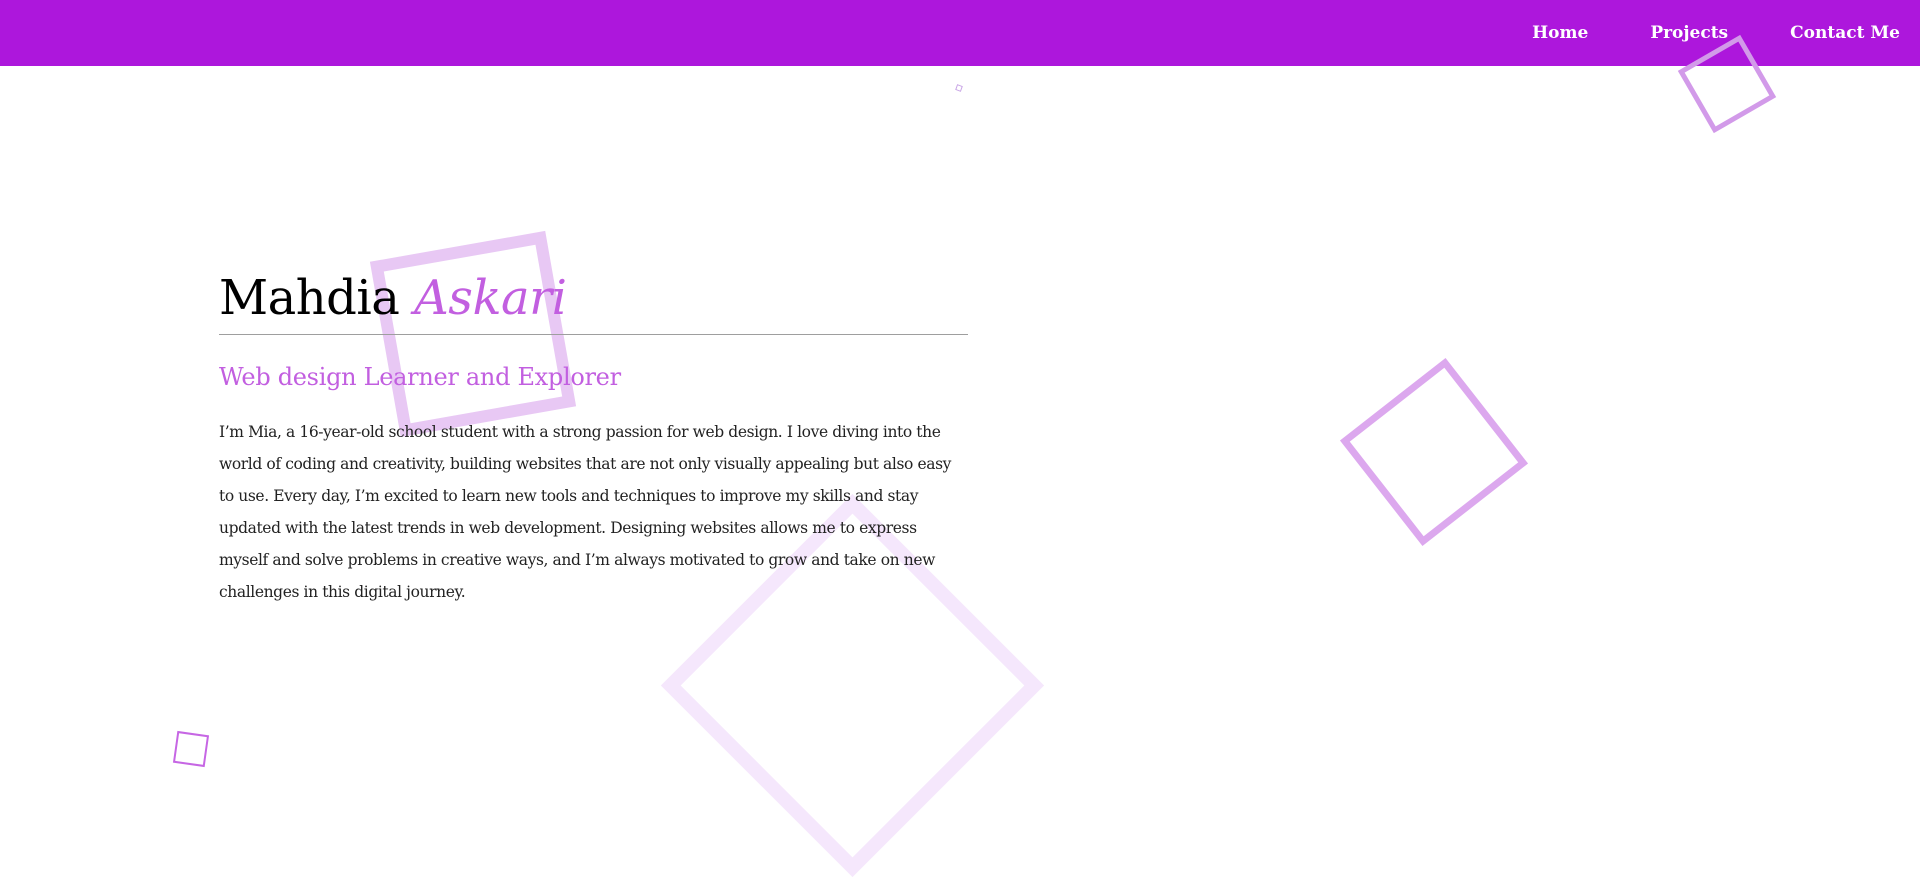 This screenshot has height=877, width=1920. I want to click on hero-name: Mahdia Askari, so click(593, 298).